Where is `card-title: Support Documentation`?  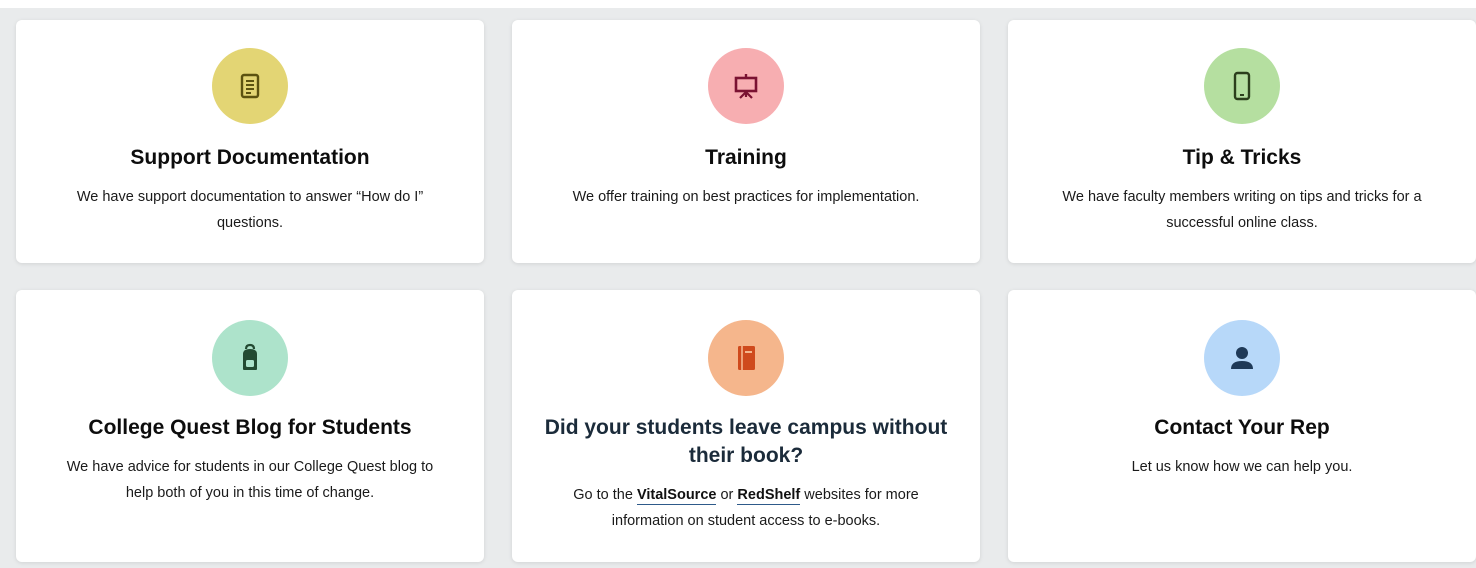 card-title: Support Documentation is located at coordinates (250, 157).